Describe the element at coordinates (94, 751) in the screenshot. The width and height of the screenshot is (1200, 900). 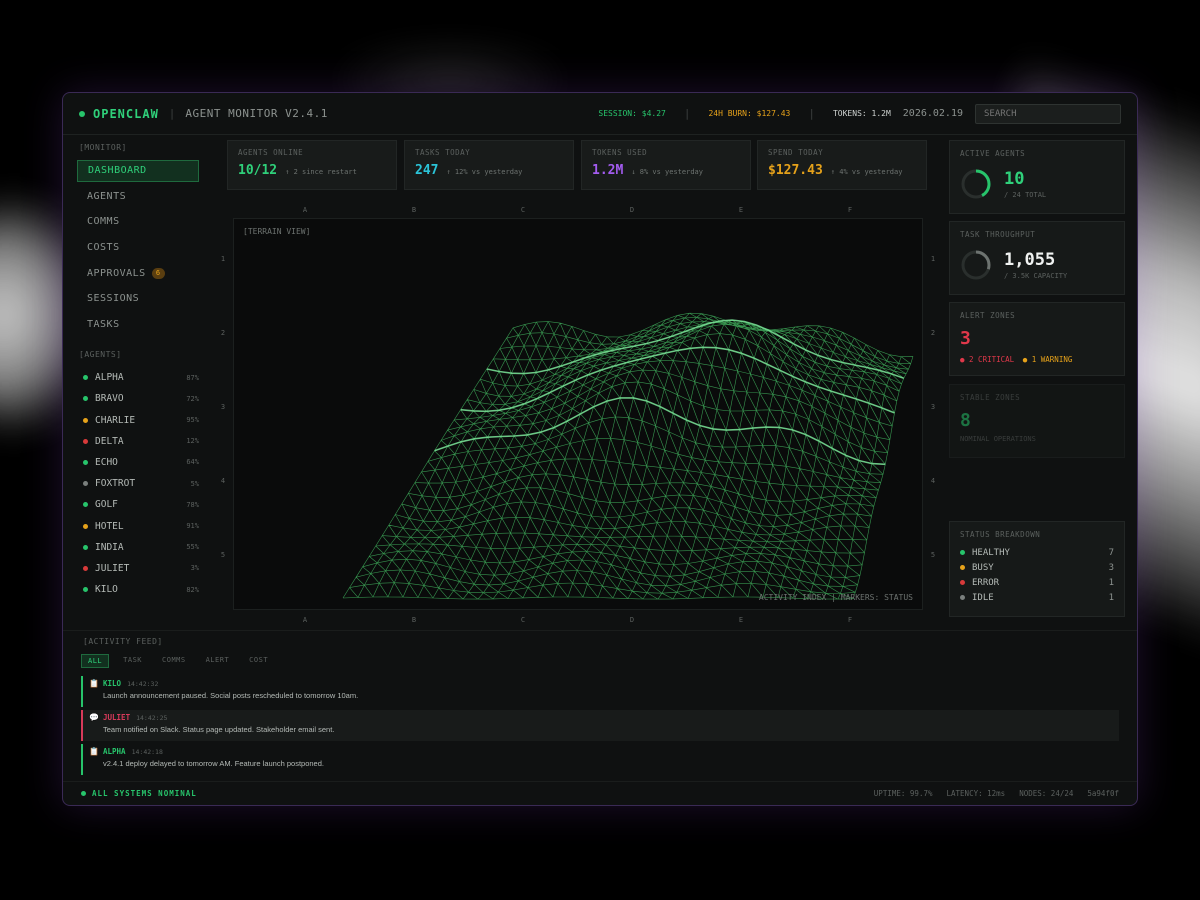
I see `clipboard-icon: 📋` at that location.